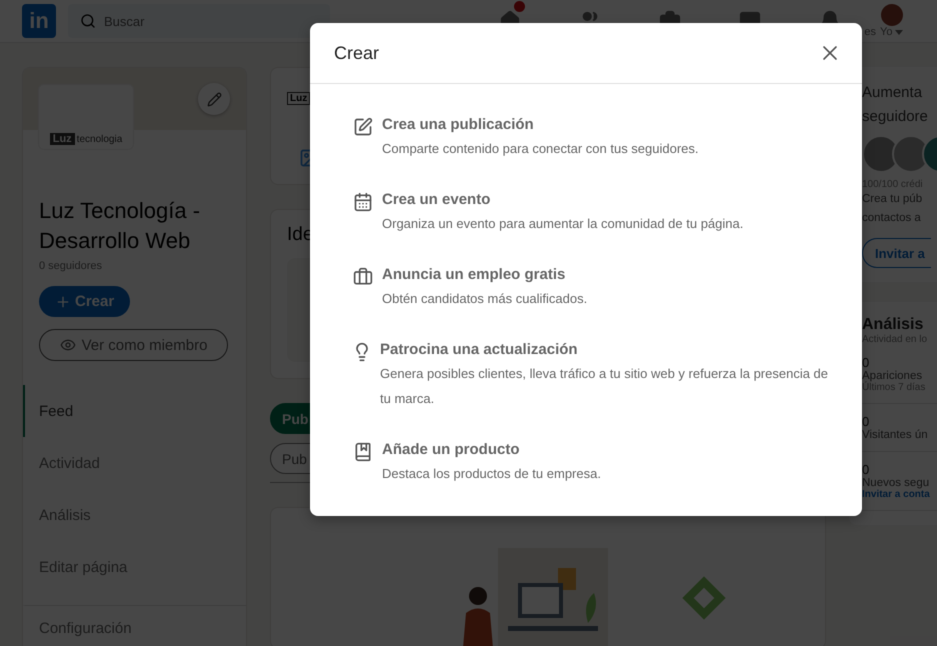  I want to click on promo-title: Aumenta, so click(892, 93).